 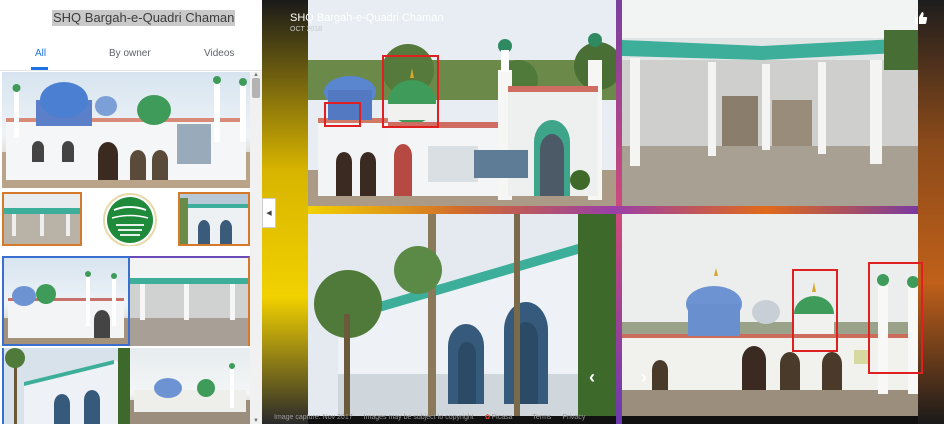 What do you see at coordinates (921, 20) in the screenshot?
I see `thumbs-up-icon` at bounding box center [921, 20].